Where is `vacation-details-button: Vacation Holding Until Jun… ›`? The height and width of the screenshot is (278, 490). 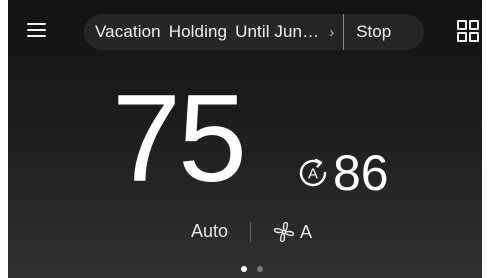
vacation-details-button: Vacation Holding Until Jun… › is located at coordinates (213, 32).